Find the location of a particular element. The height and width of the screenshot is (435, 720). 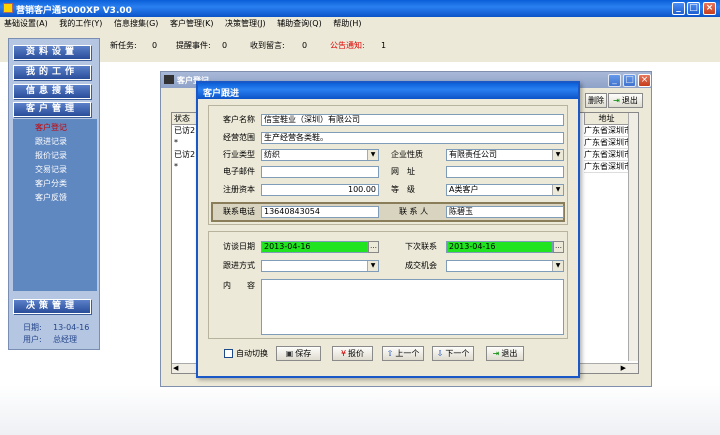

bg-delete-button: 删除 is located at coordinates (596, 100).